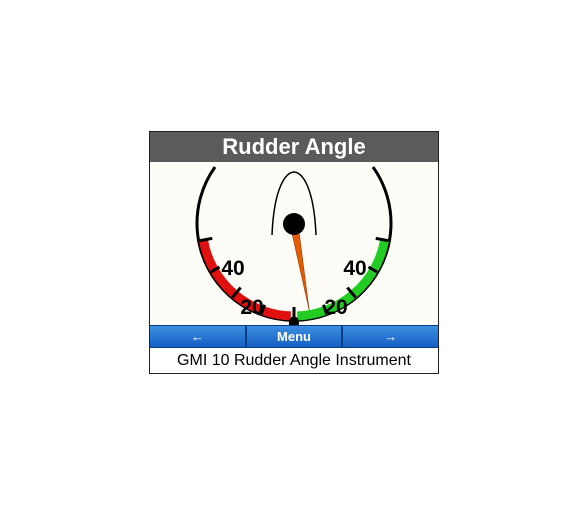 This screenshot has height=506, width=588. I want to click on menu-button: Menu, so click(295, 336).